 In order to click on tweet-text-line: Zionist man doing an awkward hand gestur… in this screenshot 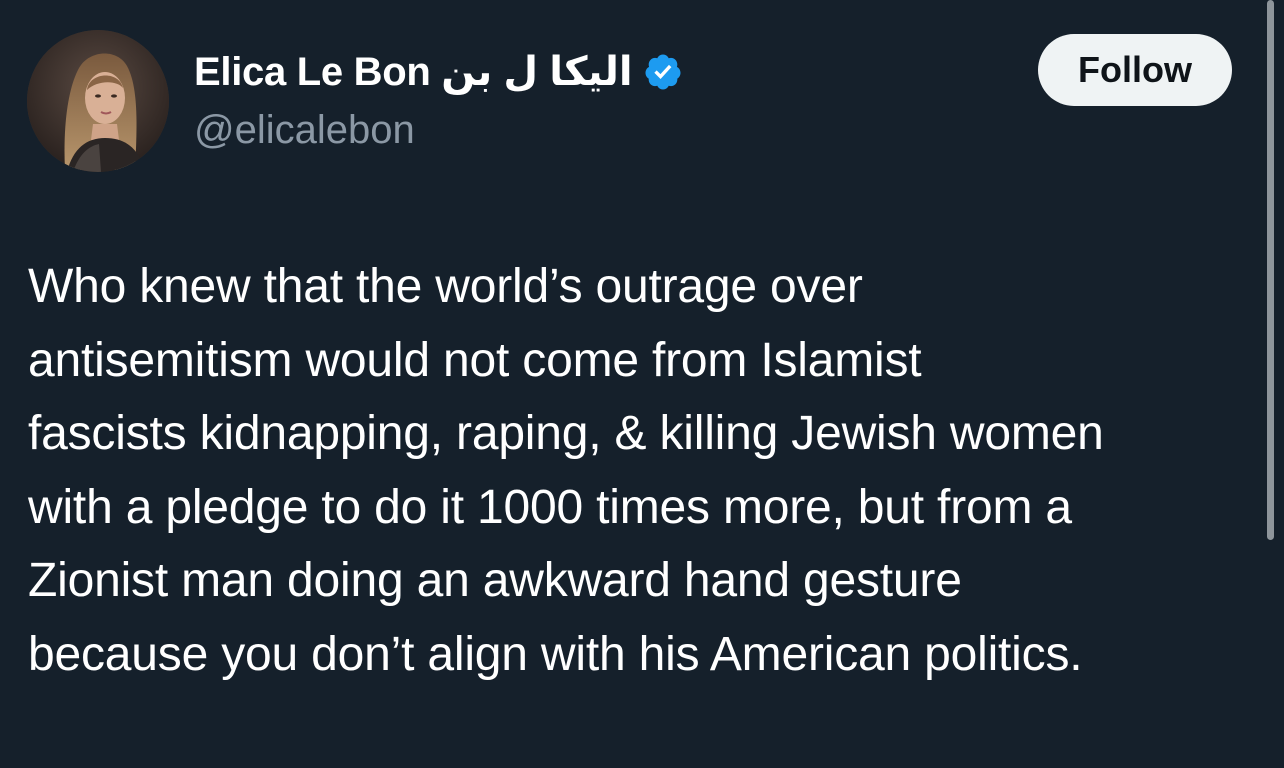, I will do `click(495, 580)`.